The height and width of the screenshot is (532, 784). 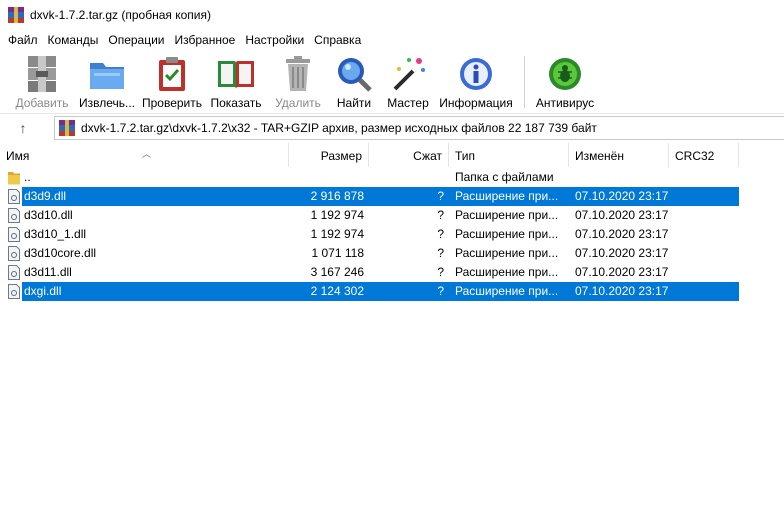 I want to click on antivirus-bug-icon, so click(x=565, y=74).